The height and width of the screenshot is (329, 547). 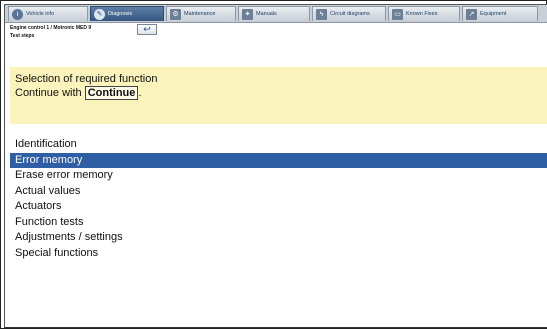 What do you see at coordinates (278, 160) in the screenshot?
I see `list-item-selected: Error memory` at bounding box center [278, 160].